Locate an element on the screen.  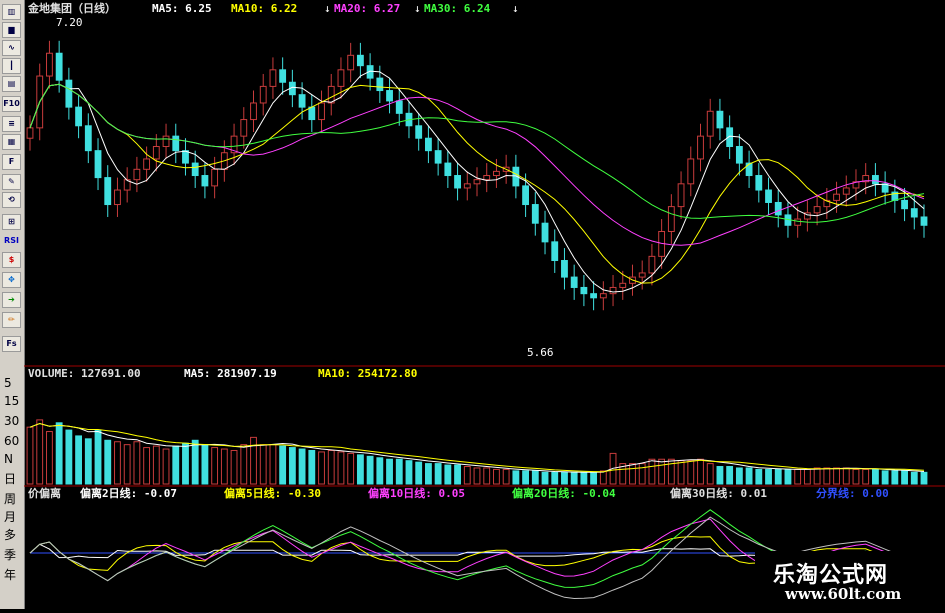
period-n: N is located at coordinates (8, 459).